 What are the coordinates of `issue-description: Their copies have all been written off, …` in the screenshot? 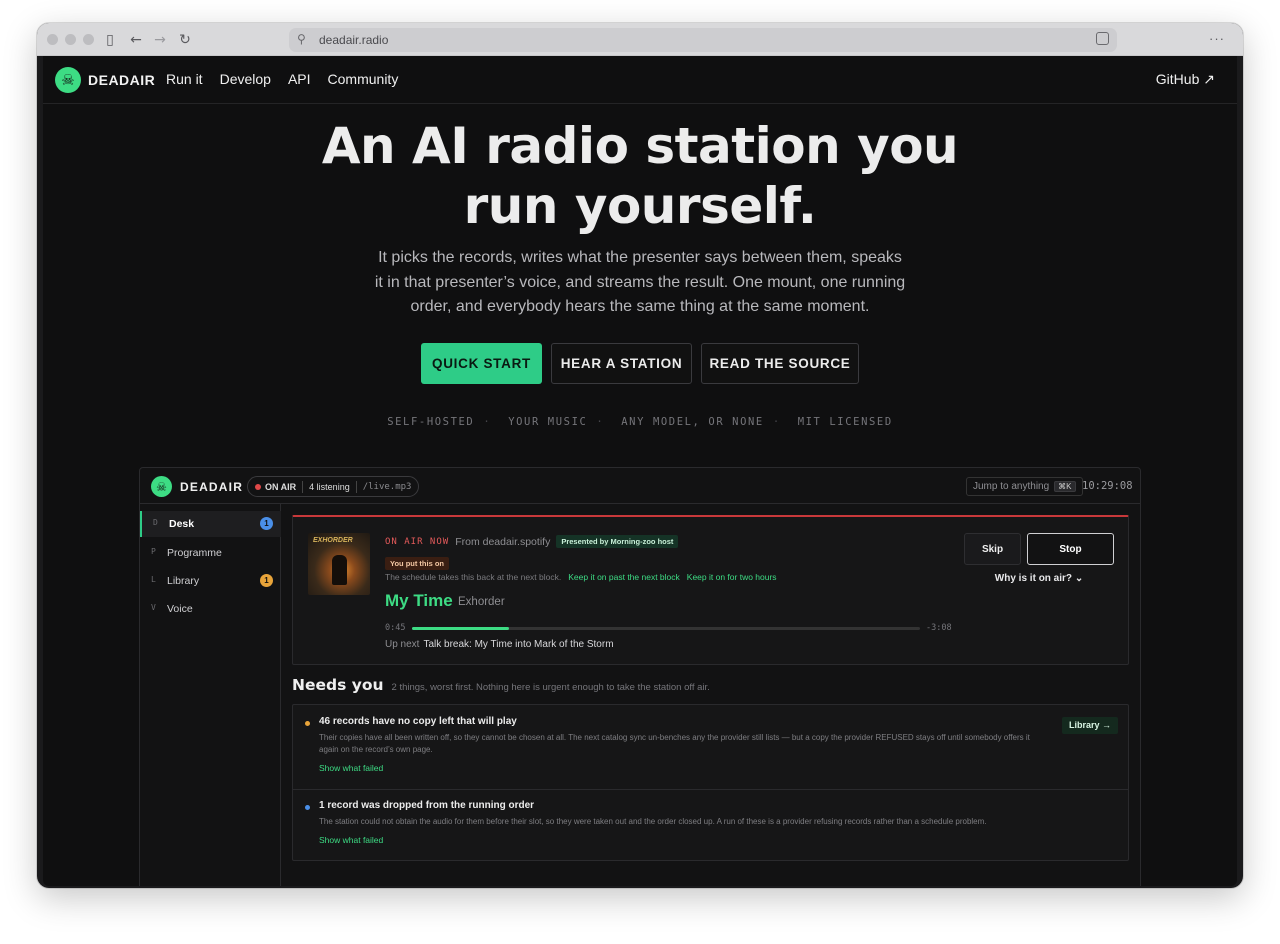 It's located at (674, 743).